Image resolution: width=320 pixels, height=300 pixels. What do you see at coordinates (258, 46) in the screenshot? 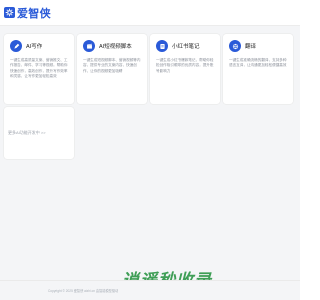
I see `card-header: 翻译` at bounding box center [258, 46].